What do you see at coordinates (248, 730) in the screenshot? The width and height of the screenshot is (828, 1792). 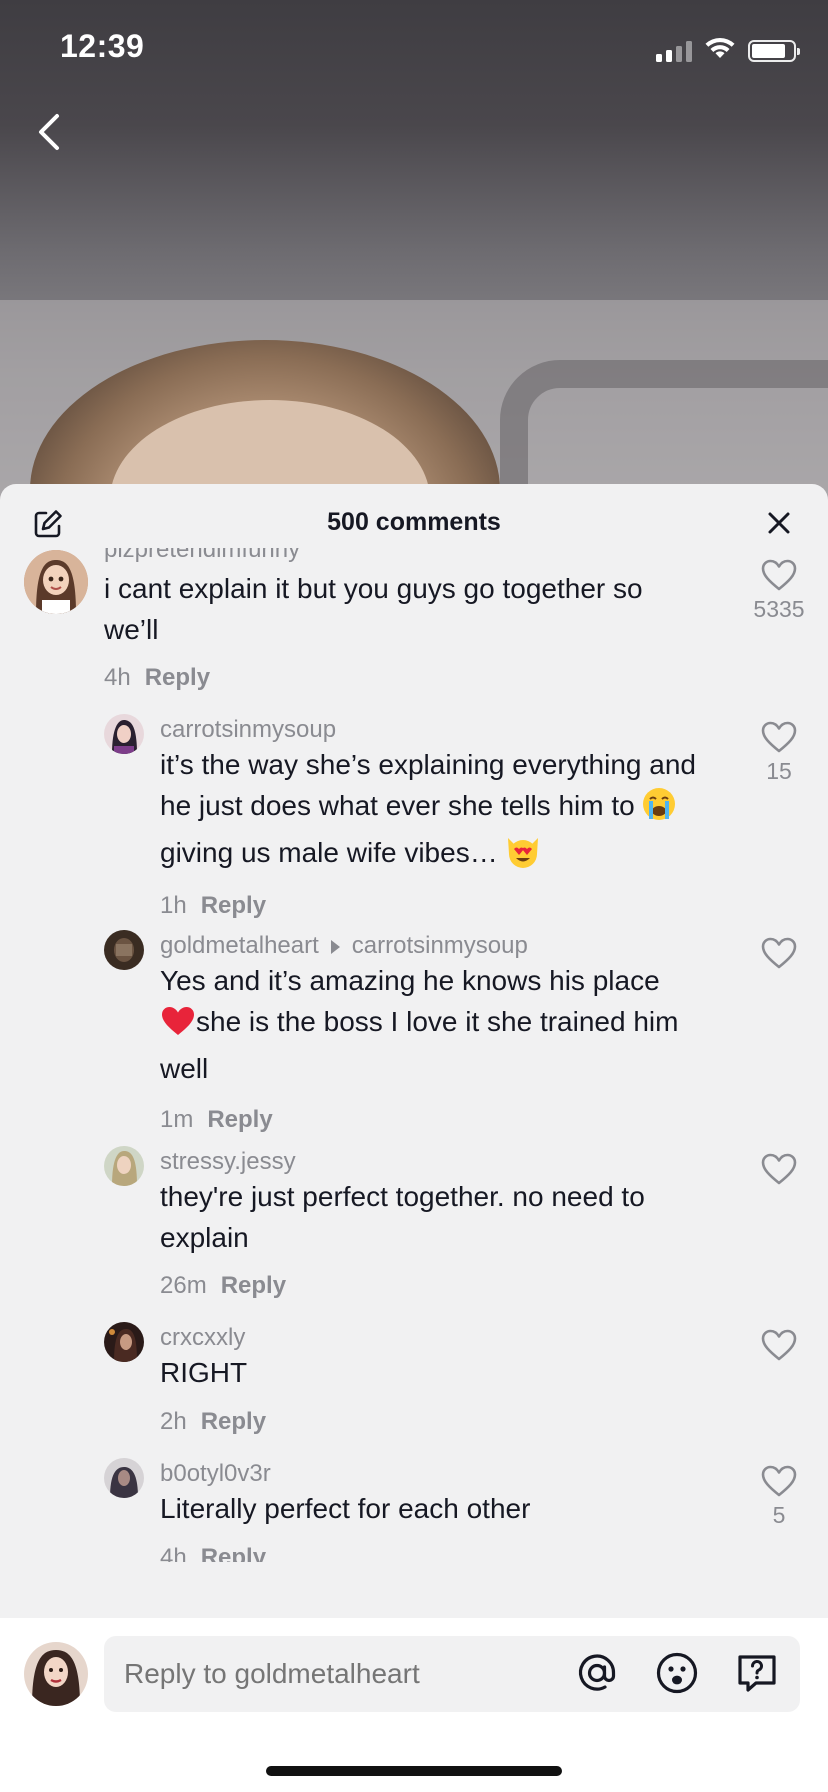 I see `comment-username: carrotsinmysoup` at bounding box center [248, 730].